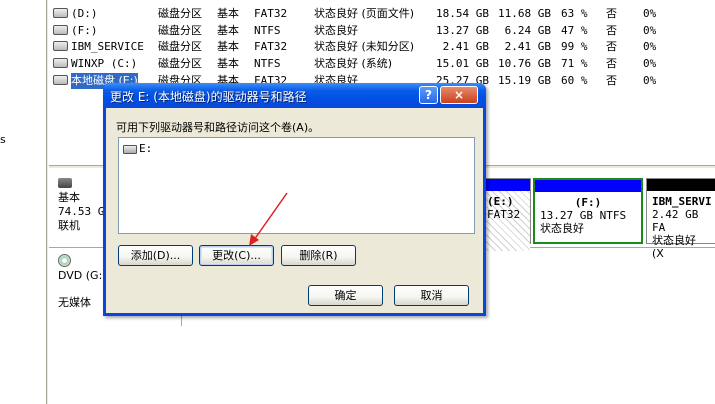 This screenshot has height=404, width=715. What do you see at coordinates (500, 201) in the screenshot?
I see `partition-title: (E:)` at bounding box center [500, 201].